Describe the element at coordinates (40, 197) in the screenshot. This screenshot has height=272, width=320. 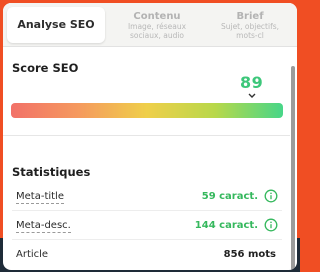
I see `stat-label: Meta-title` at that location.